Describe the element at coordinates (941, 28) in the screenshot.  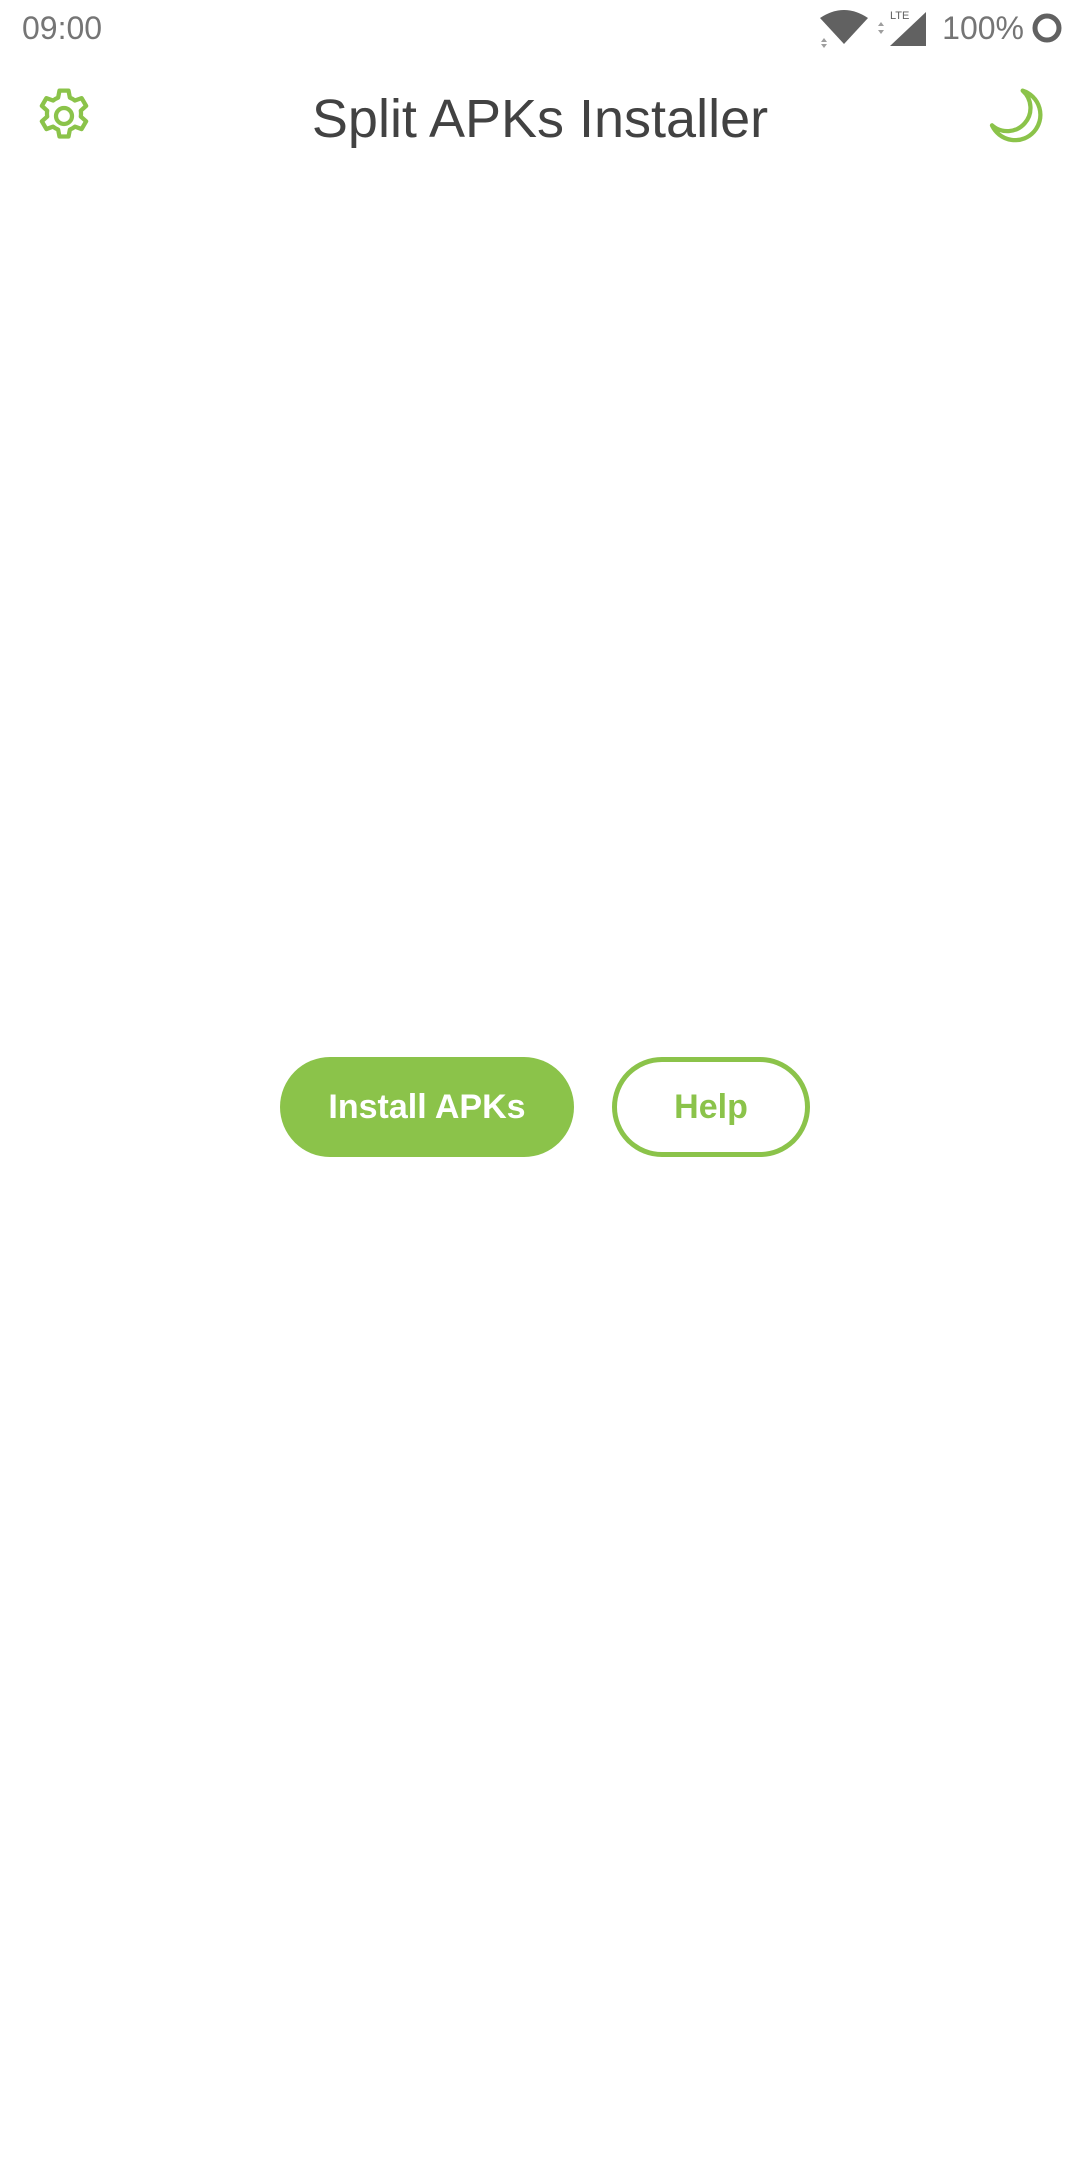
I see `status-icons: LTE 100%` at that location.